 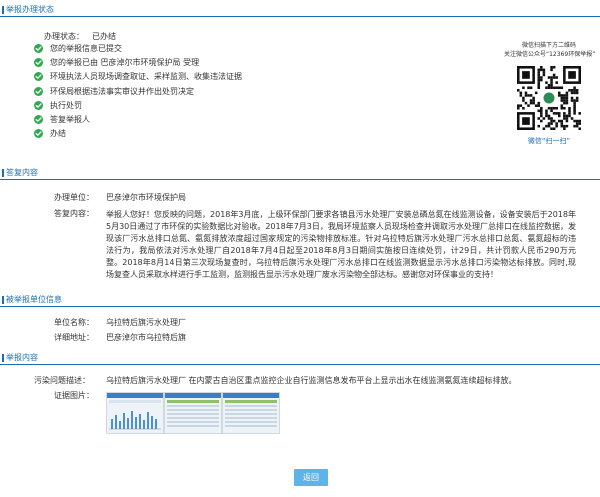 I want to click on reply-unit-label: 办理单位：, so click(x=74, y=197).